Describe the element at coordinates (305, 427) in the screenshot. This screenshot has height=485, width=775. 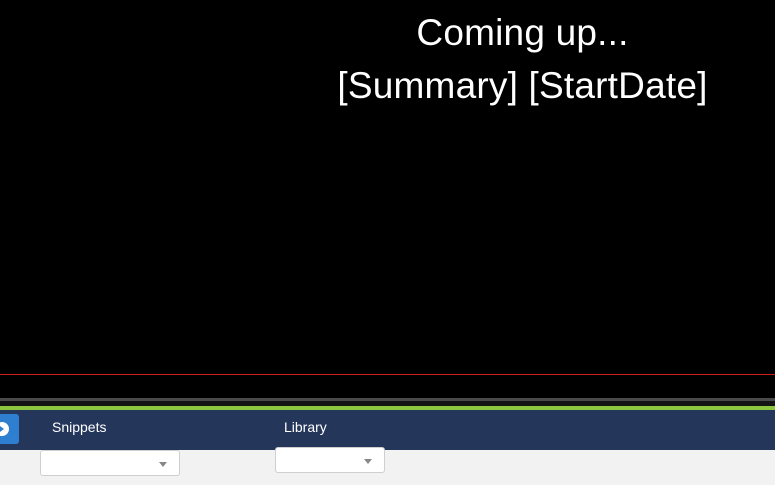
I see `library-label: Library` at that location.